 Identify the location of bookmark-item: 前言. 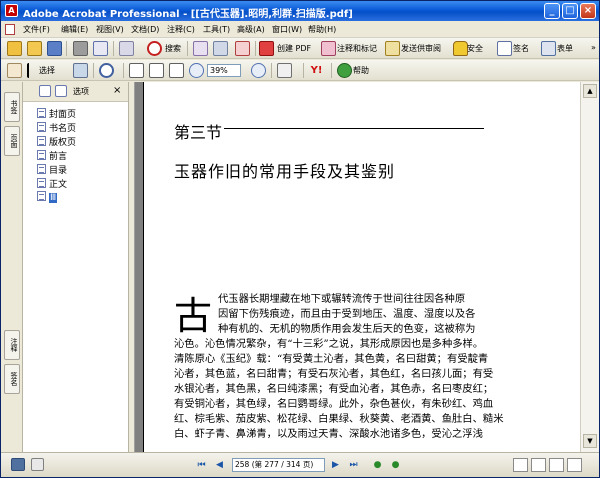
(52, 155).